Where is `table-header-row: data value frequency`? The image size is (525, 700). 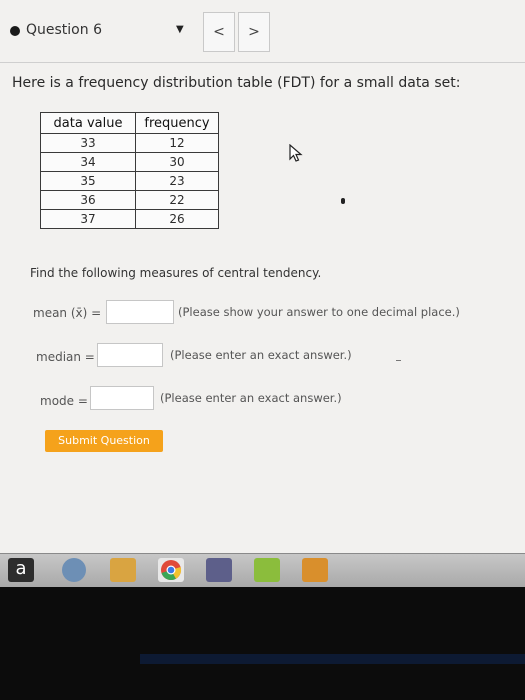 table-header-row: data value frequency is located at coordinates (129, 123).